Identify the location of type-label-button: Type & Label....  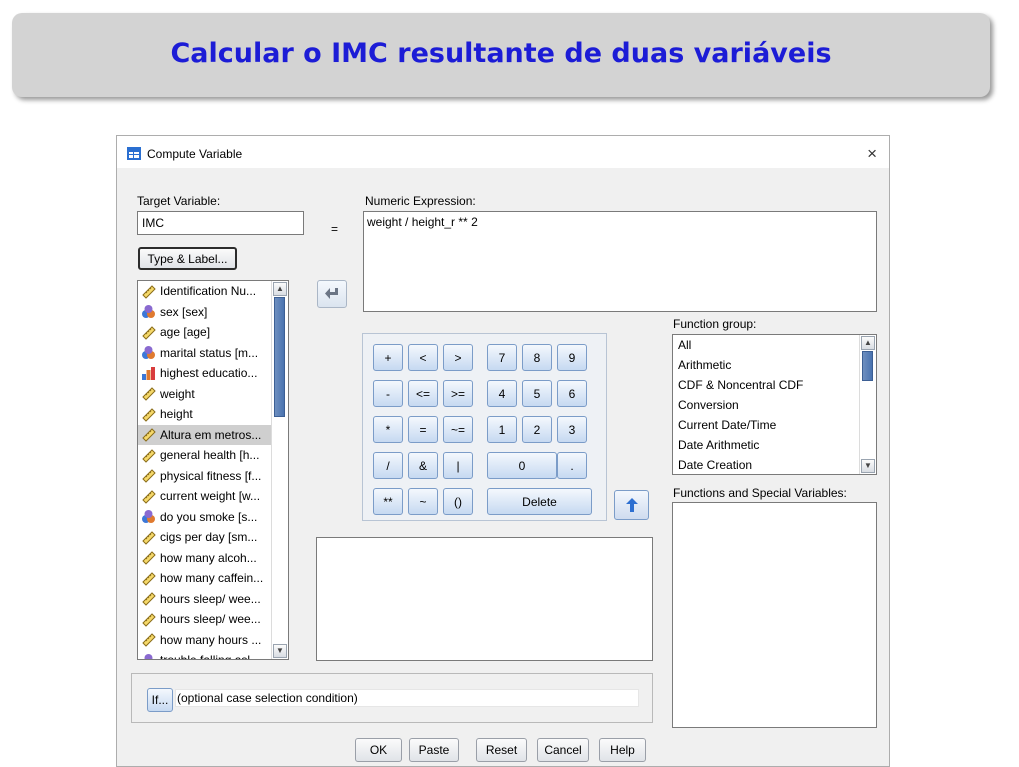
(187, 258).